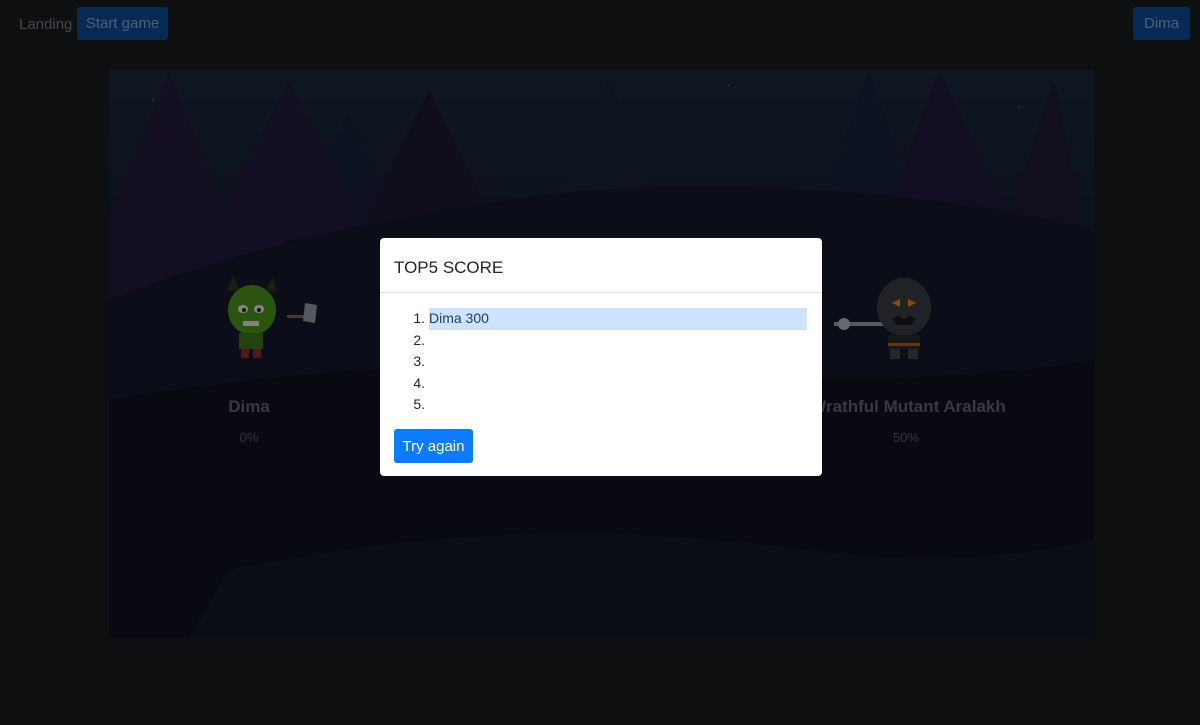 The height and width of the screenshot is (725, 1200). I want to click on try-again-button: Try again, so click(433, 446).